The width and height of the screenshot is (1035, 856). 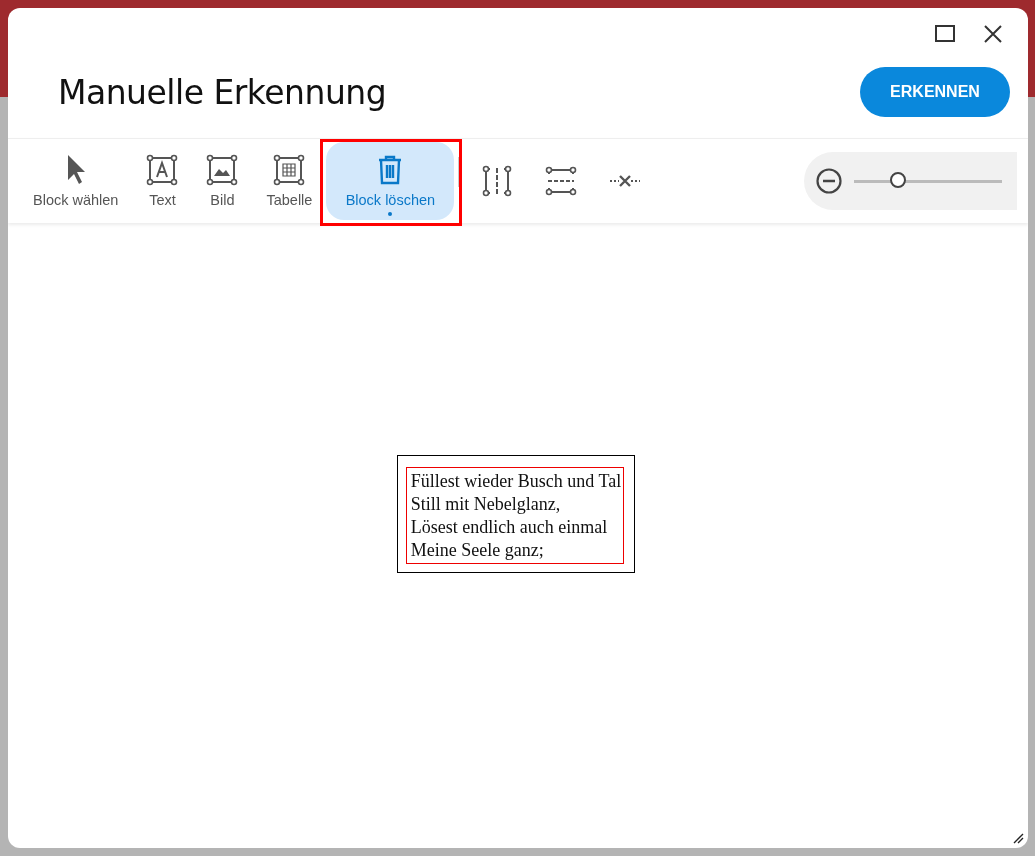 I want to click on recognize-button: ERKENNEN, so click(x=935, y=92).